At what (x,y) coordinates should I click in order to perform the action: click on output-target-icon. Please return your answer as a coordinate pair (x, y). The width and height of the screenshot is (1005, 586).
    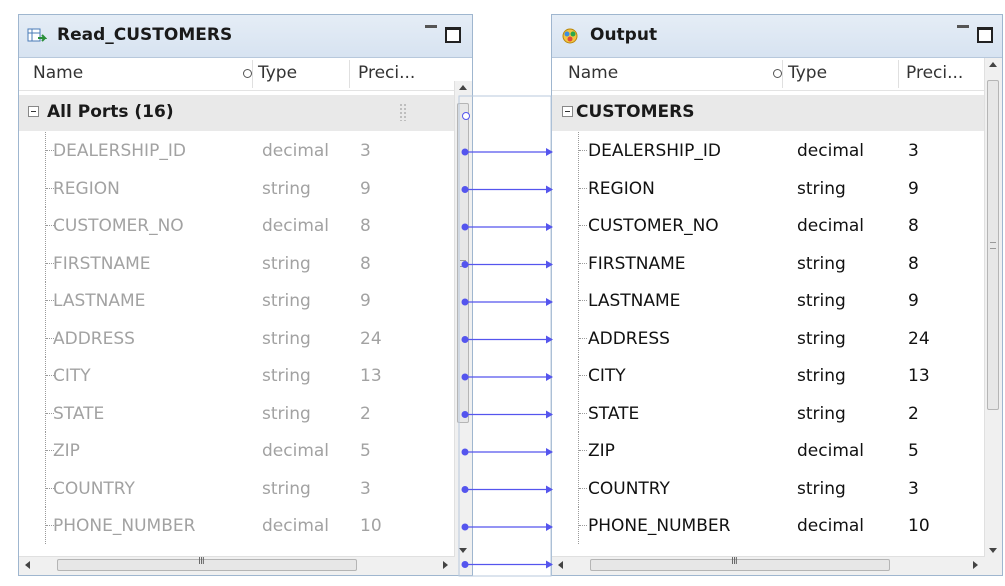
    Looking at the image, I should click on (570, 36).